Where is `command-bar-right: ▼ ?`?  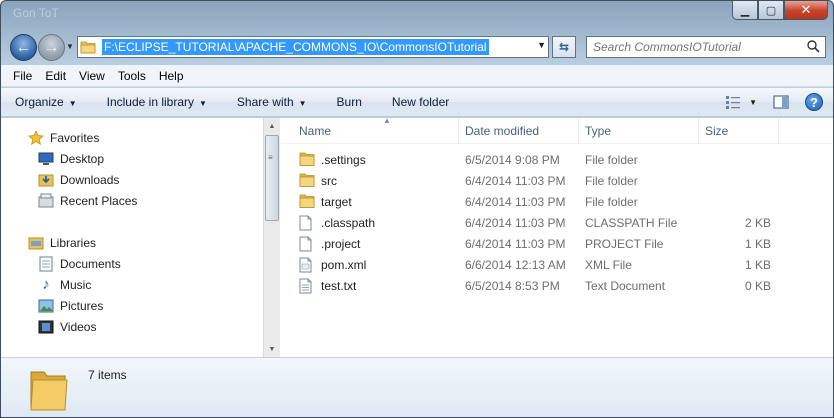 command-bar-right: ▼ ? is located at coordinates (774, 102).